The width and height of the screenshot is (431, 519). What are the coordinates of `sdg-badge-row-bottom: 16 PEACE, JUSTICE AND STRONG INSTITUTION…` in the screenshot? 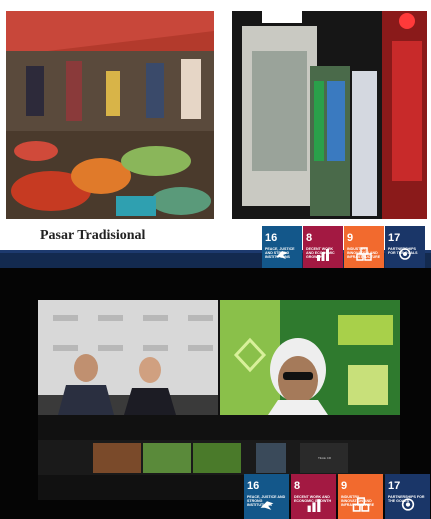 It's located at (337, 496).